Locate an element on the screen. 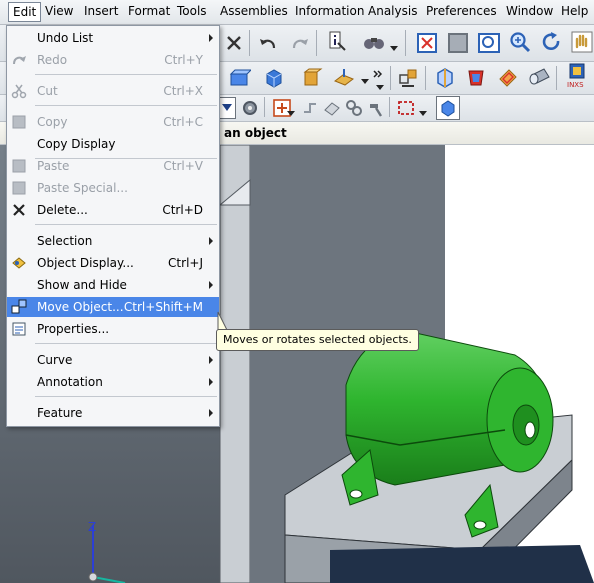 This screenshot has height=583, width=594. rotate-view-icon is located at coordinates (551, 42).